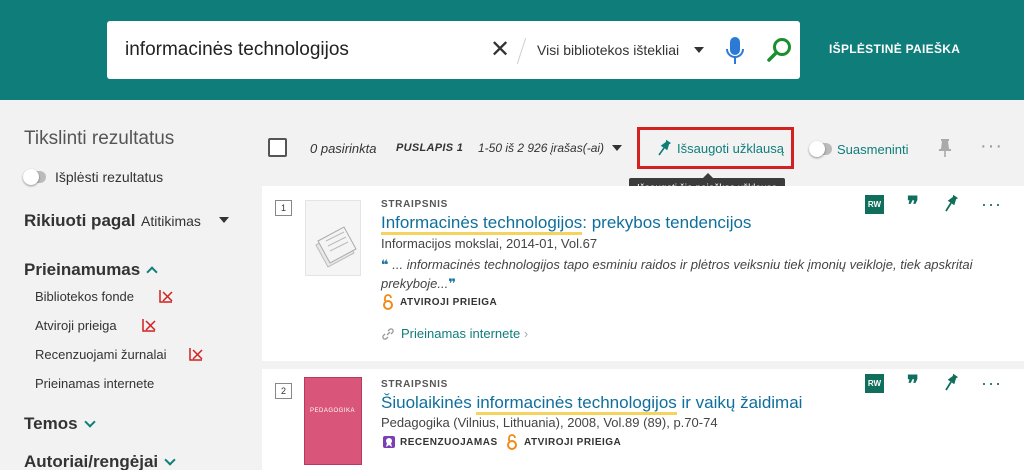 Image resolution: width=1024 pixels, height=470 pixels. I want to click on topics-label: Temos, so click(51, 423).